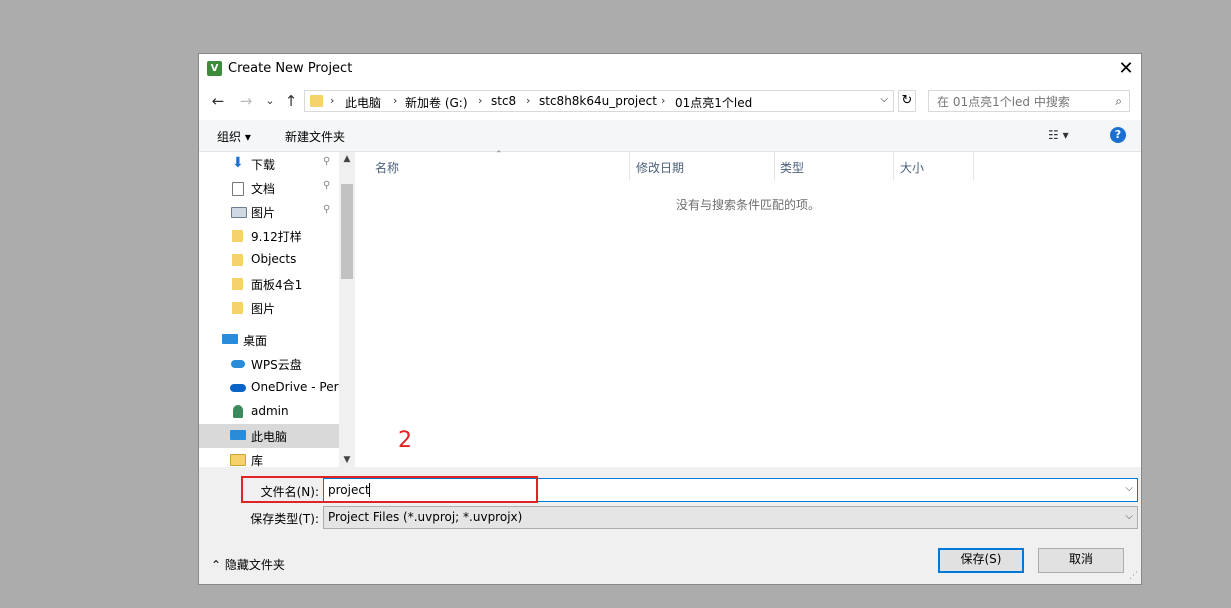 The height and width of the screenshot is (608, 1231). I want to click on sidebar-item-library: 库, so click(269, 457).